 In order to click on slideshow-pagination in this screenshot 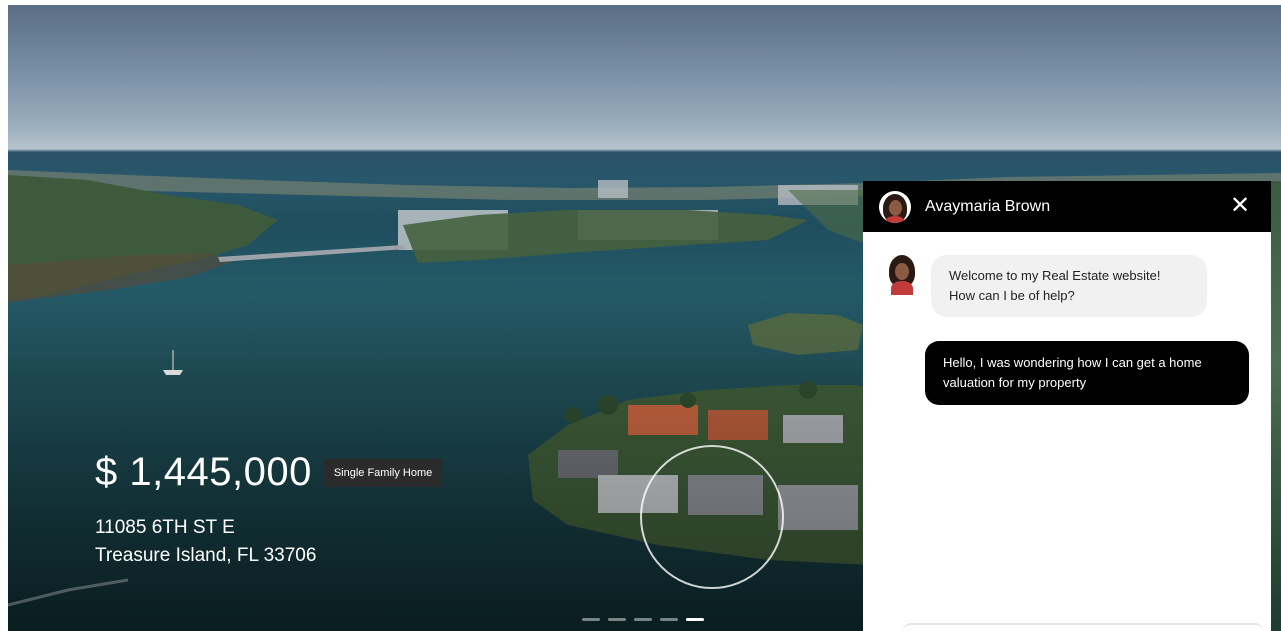, I will do `click(643, 619)`.